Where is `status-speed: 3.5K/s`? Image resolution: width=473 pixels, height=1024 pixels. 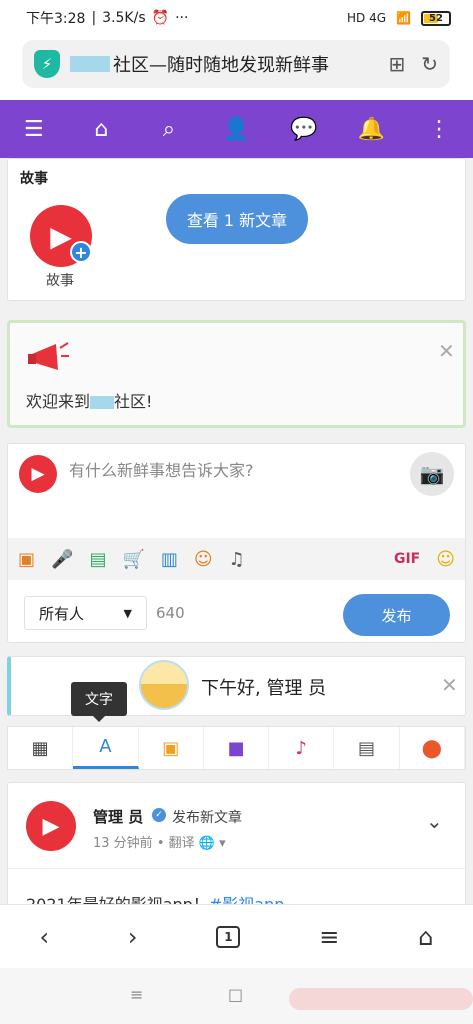
status-speed: 3.5K/s is located at coordinates (124, 18).